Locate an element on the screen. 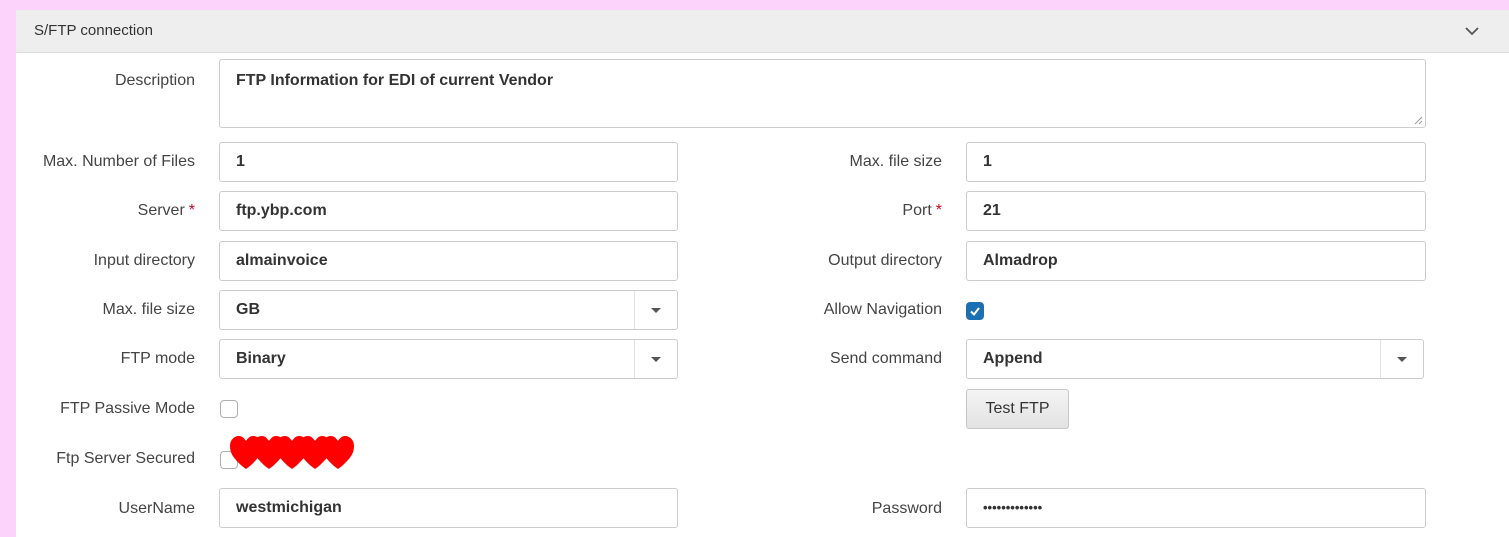  ftp-server-secured-label: Ftp Server Secured is located at coordinates (125, 458).